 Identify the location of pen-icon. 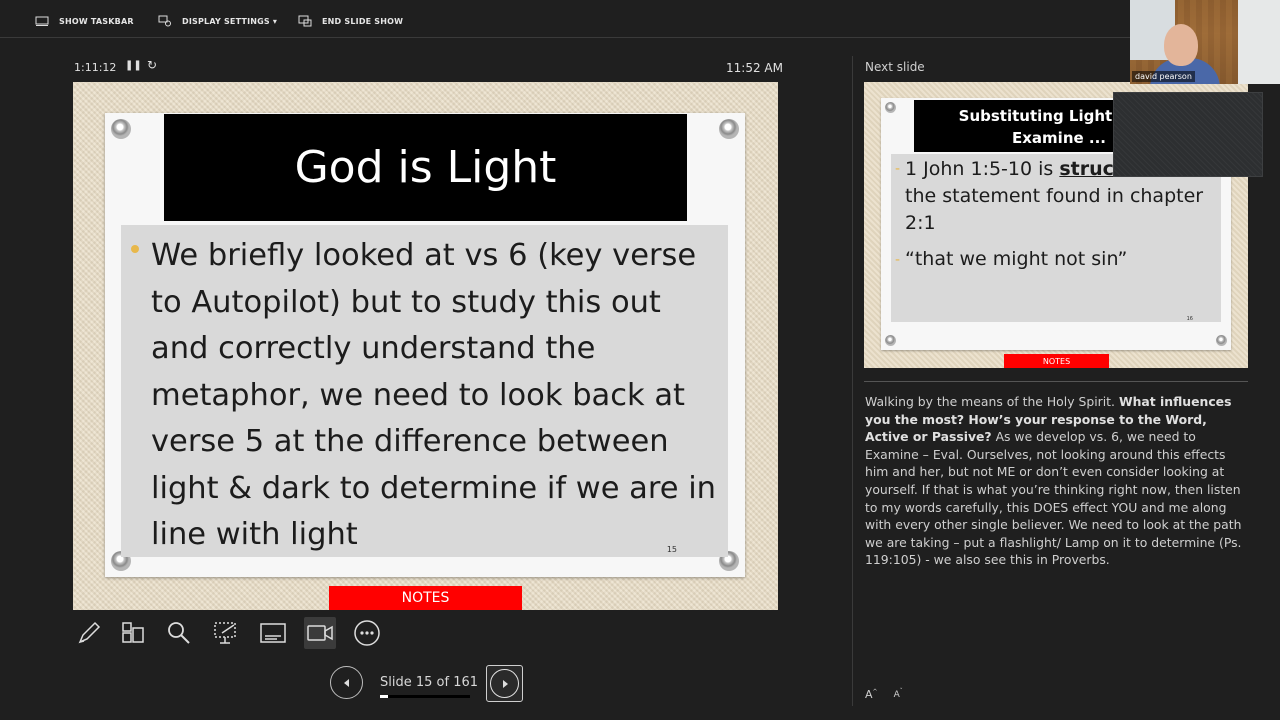
(89, 632).